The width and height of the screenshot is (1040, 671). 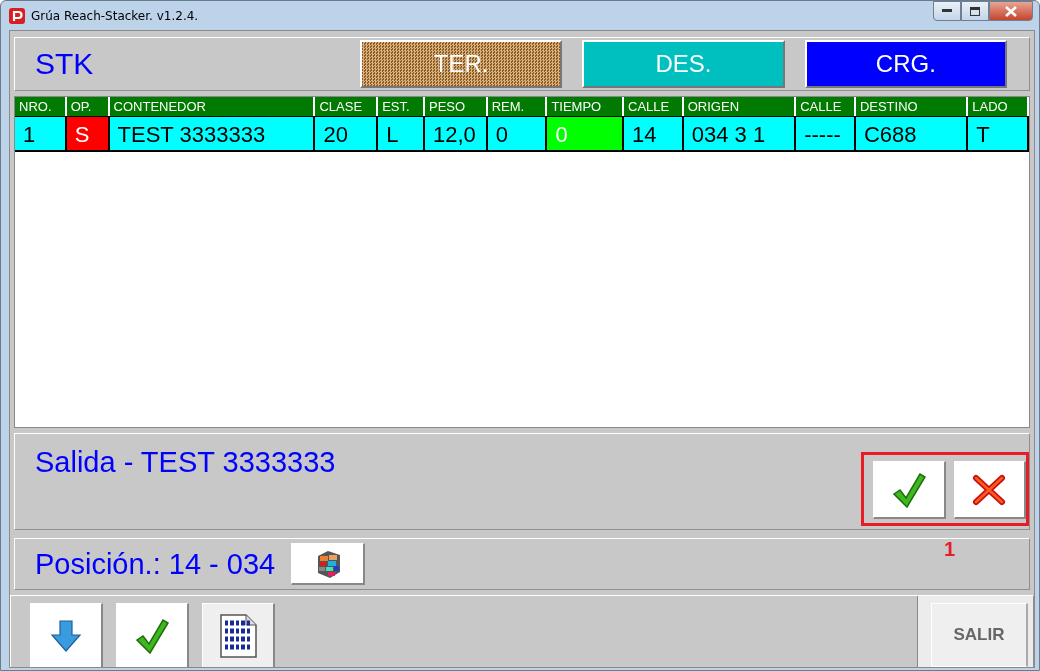 I want to click on annotation-number: 1, so click(x=949, y=550).